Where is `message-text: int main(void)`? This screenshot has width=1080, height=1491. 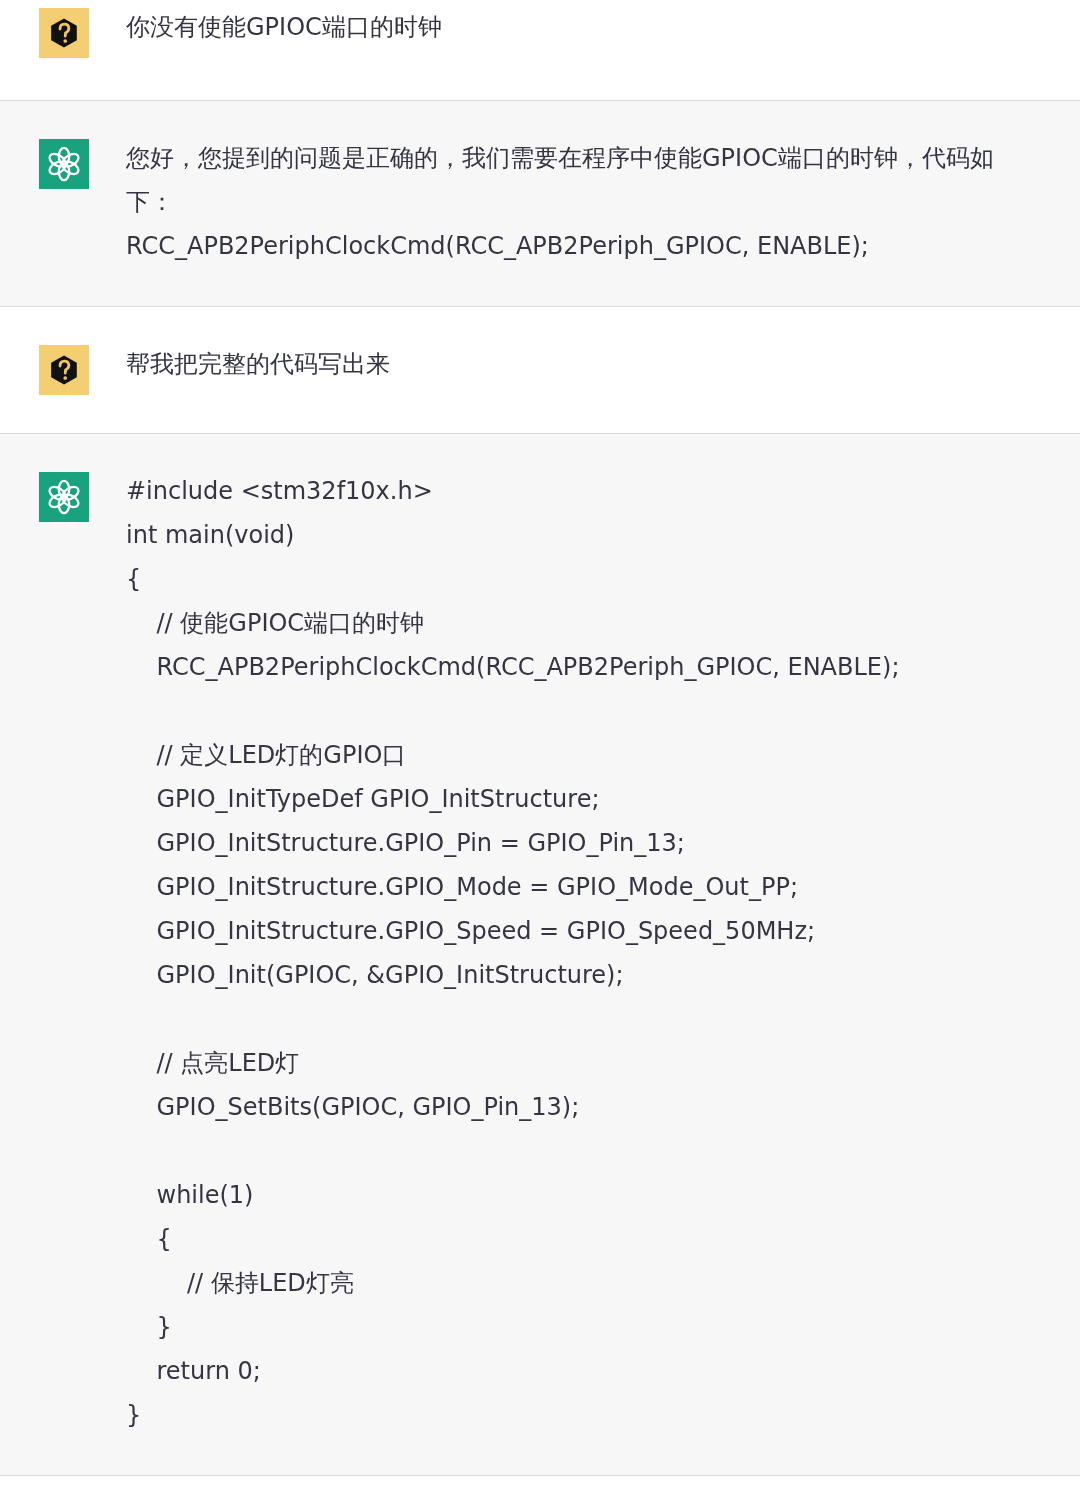
message-text: int main(void) is located at coordinates (211, 535).